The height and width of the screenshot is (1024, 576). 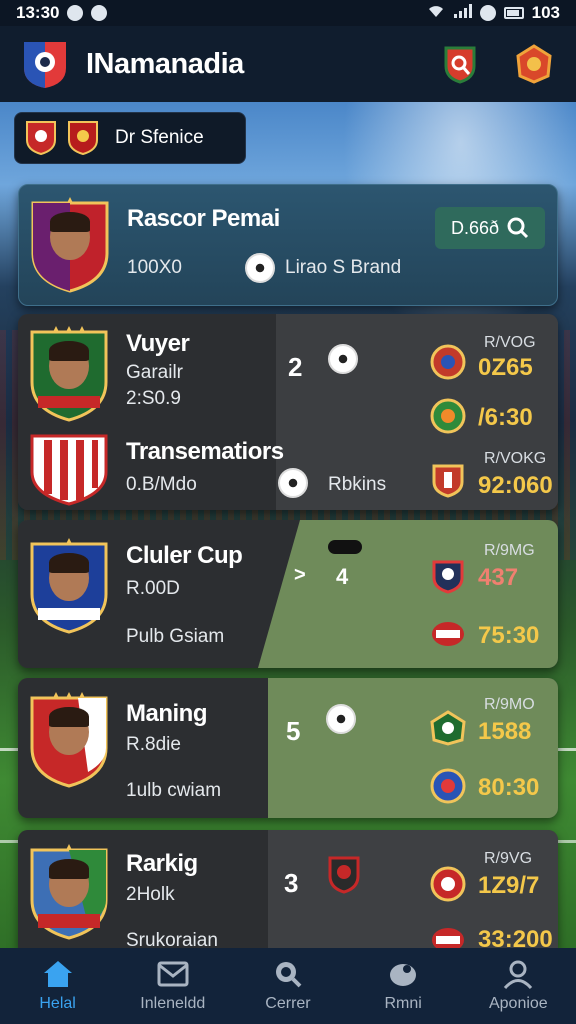 I want to click on battery-level: 103, so click(x=545, y=12).